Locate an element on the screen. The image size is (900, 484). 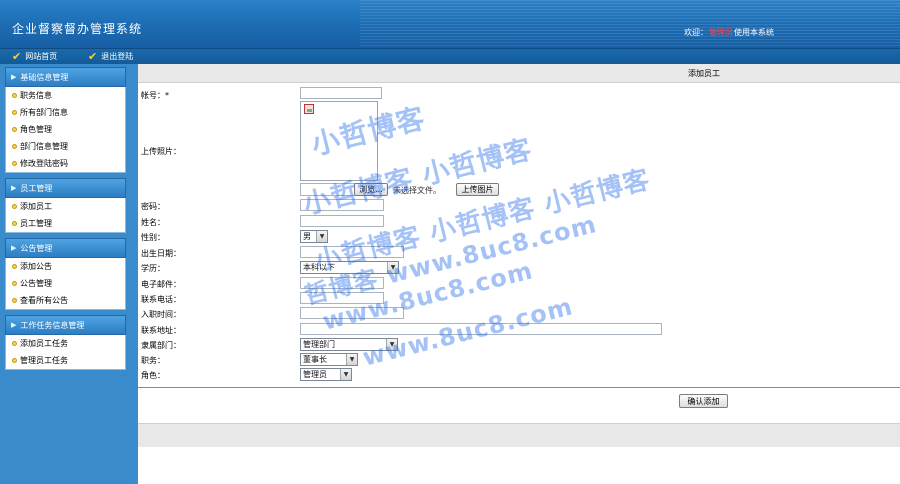
label-position: 职务： is located at coordinates (153, 360).